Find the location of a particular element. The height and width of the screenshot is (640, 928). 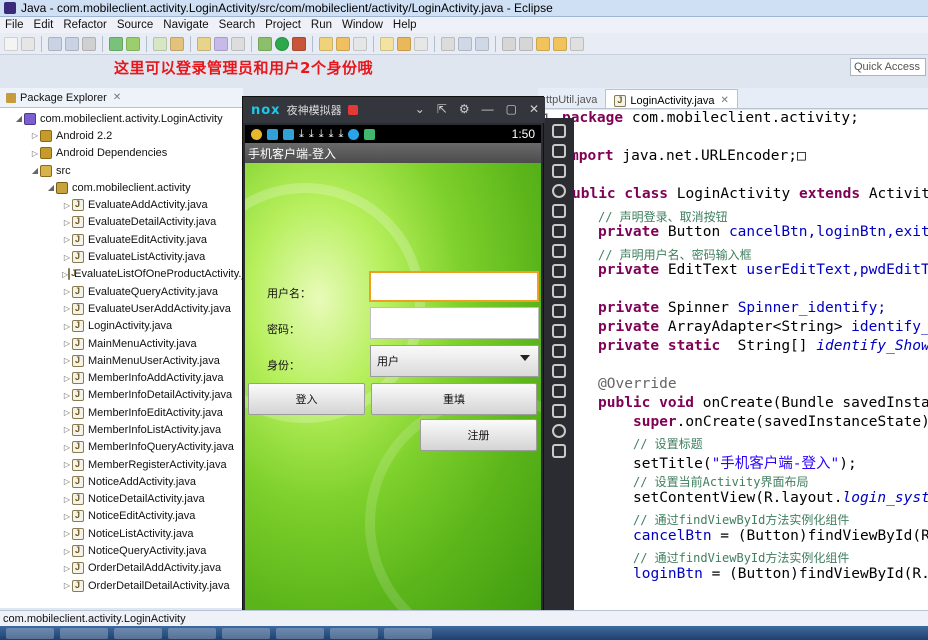

tree-item-java-file: ▷ LoginActivity.java is located at coordinates (121, 326).